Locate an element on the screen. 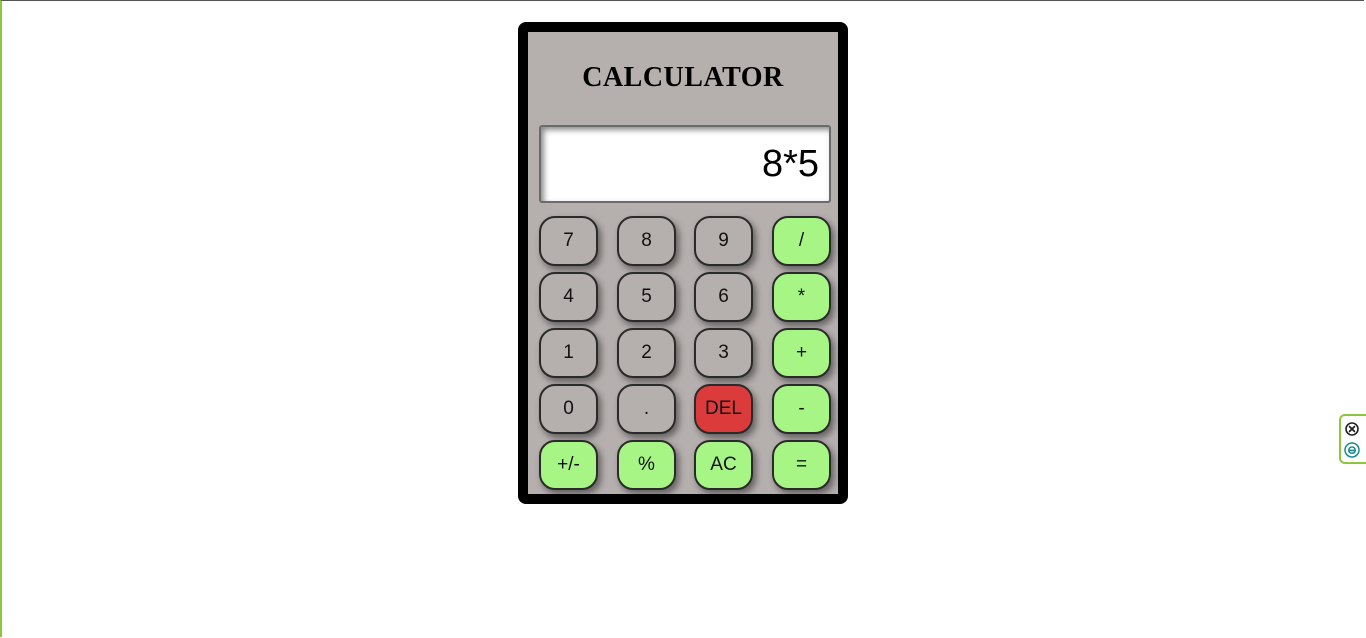 This screenshot has width=1366, height=638. calculator-title: CALCULATOR is located at coordinates (683, 77).